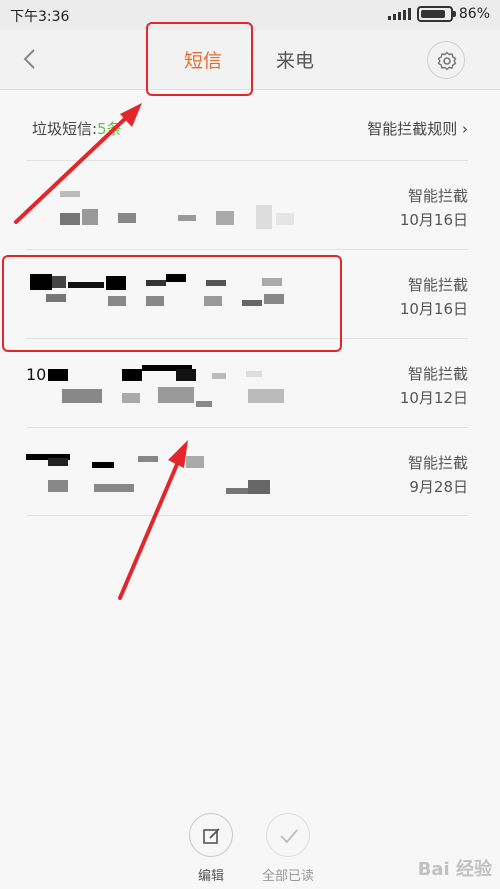  Describe the element at coordinates (417, 128) in the screenshot. I see `smart-block-rules-link: 智能拦截规则 ›` at that location.